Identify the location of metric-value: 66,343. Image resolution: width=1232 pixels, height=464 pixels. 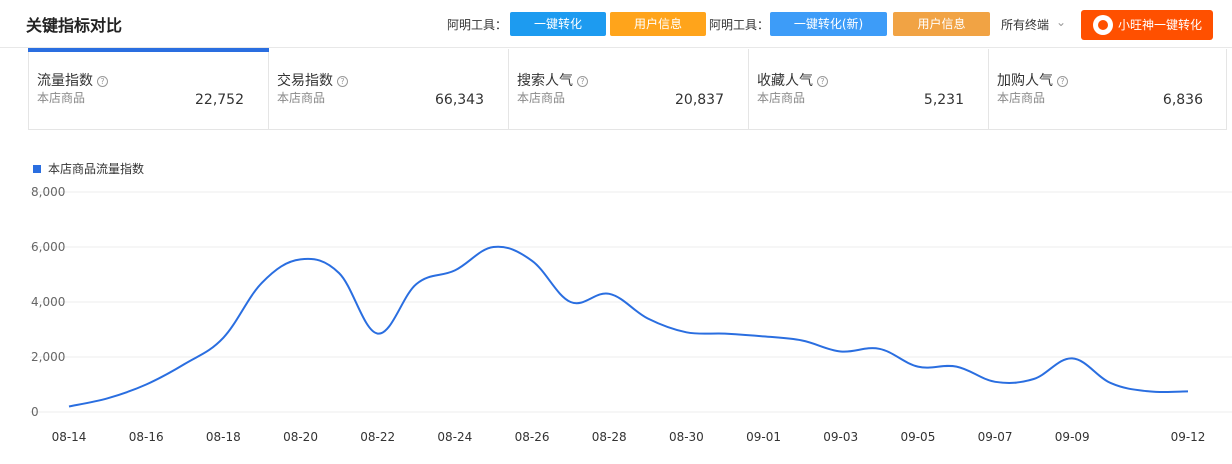
(459, 100).